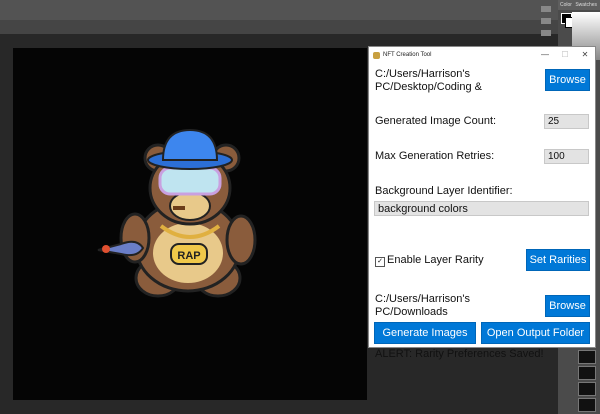 The image size is (600, 414). What do you see at coordinates (425, 333) in the screenshot?
I see `generate-images-button: Generate Images` at bounding box center [425, 333].